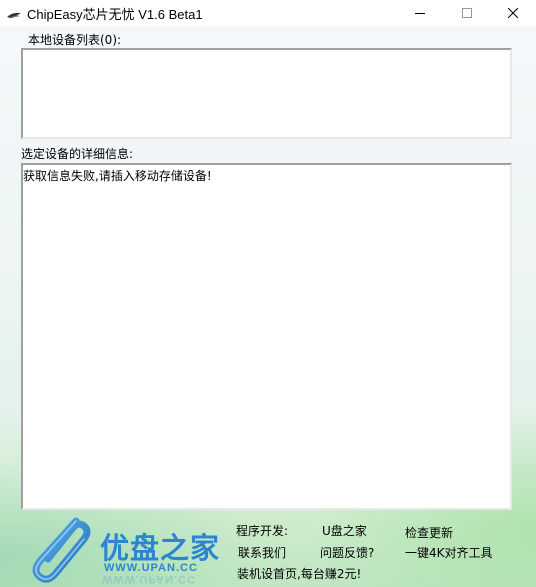  What do you see at coordinates (77, 154) in the screenshot?
I see `device-details-label: 选定设备的详细信息:` at bounding box center [77, 154].